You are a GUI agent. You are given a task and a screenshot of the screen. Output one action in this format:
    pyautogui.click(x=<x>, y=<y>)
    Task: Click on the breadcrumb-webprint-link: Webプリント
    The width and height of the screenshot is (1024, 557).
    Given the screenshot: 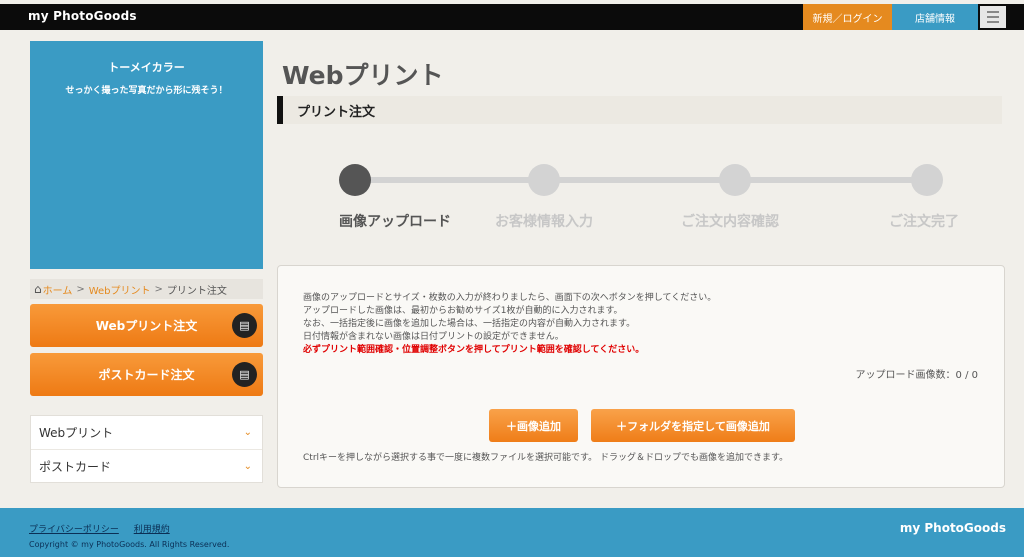 What is the action you would take?
    pyautogui.click(x=120, y=289)
    